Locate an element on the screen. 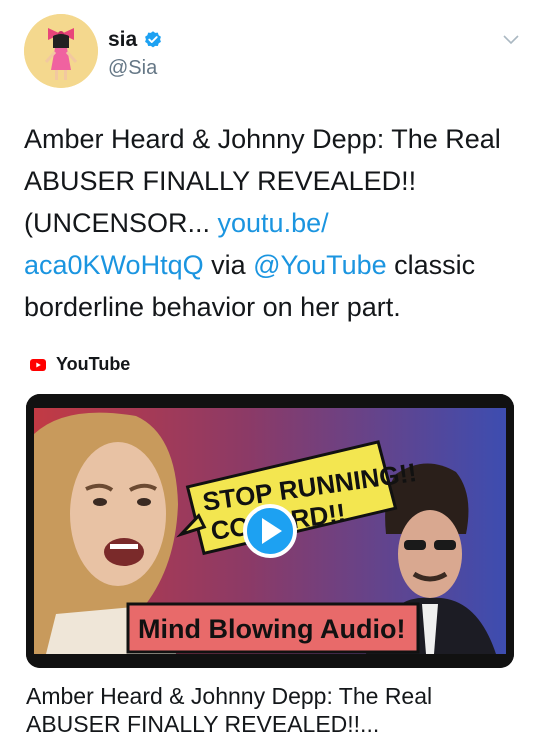 The height and width of the screenshot is (752, 540). card-source: YouTube is located at coordinates (80, 364).